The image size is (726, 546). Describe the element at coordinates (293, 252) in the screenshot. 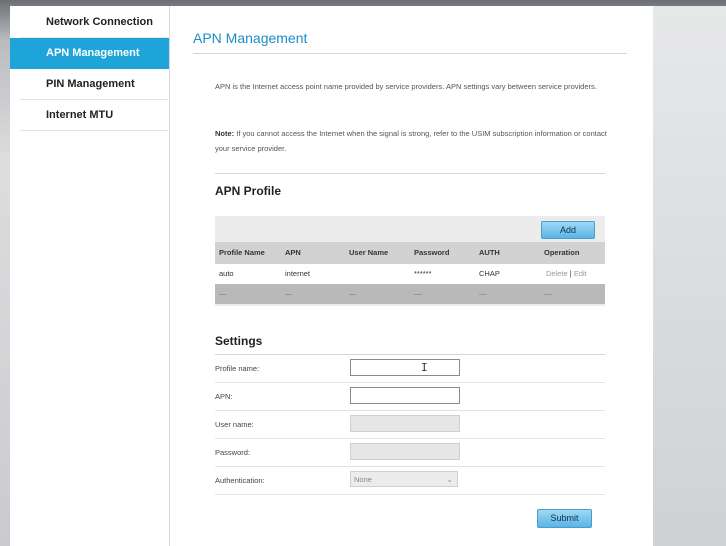

I see `column-header: APN` at that location.